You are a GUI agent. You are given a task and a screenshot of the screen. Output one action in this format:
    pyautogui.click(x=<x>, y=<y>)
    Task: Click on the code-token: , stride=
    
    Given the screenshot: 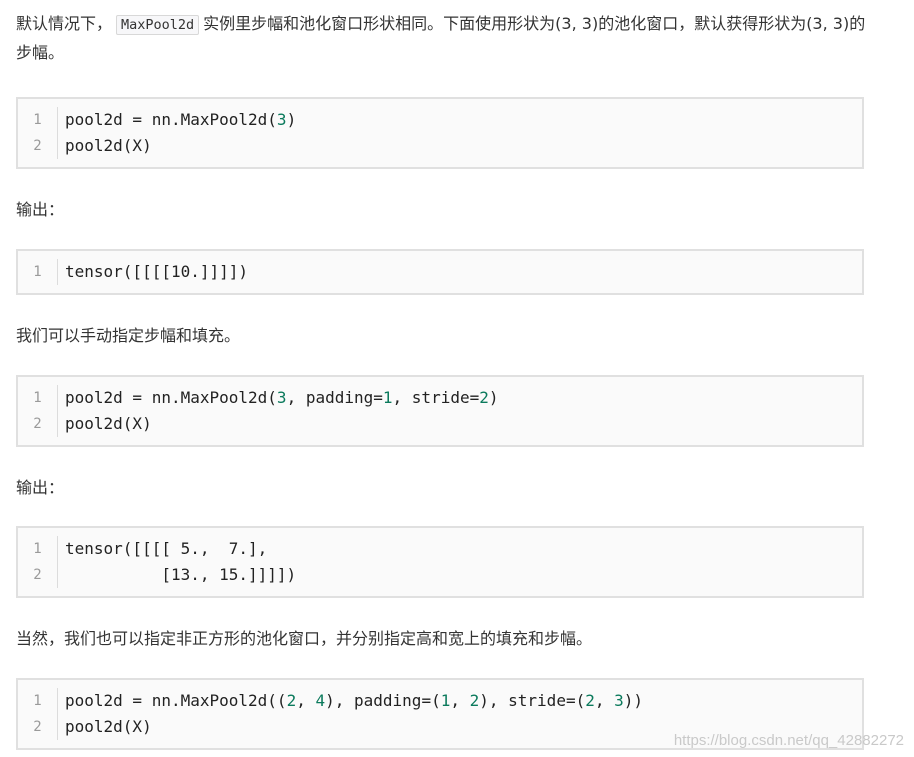 What is the action you would take?
    pyautogui.click(x=436, y=397)
    